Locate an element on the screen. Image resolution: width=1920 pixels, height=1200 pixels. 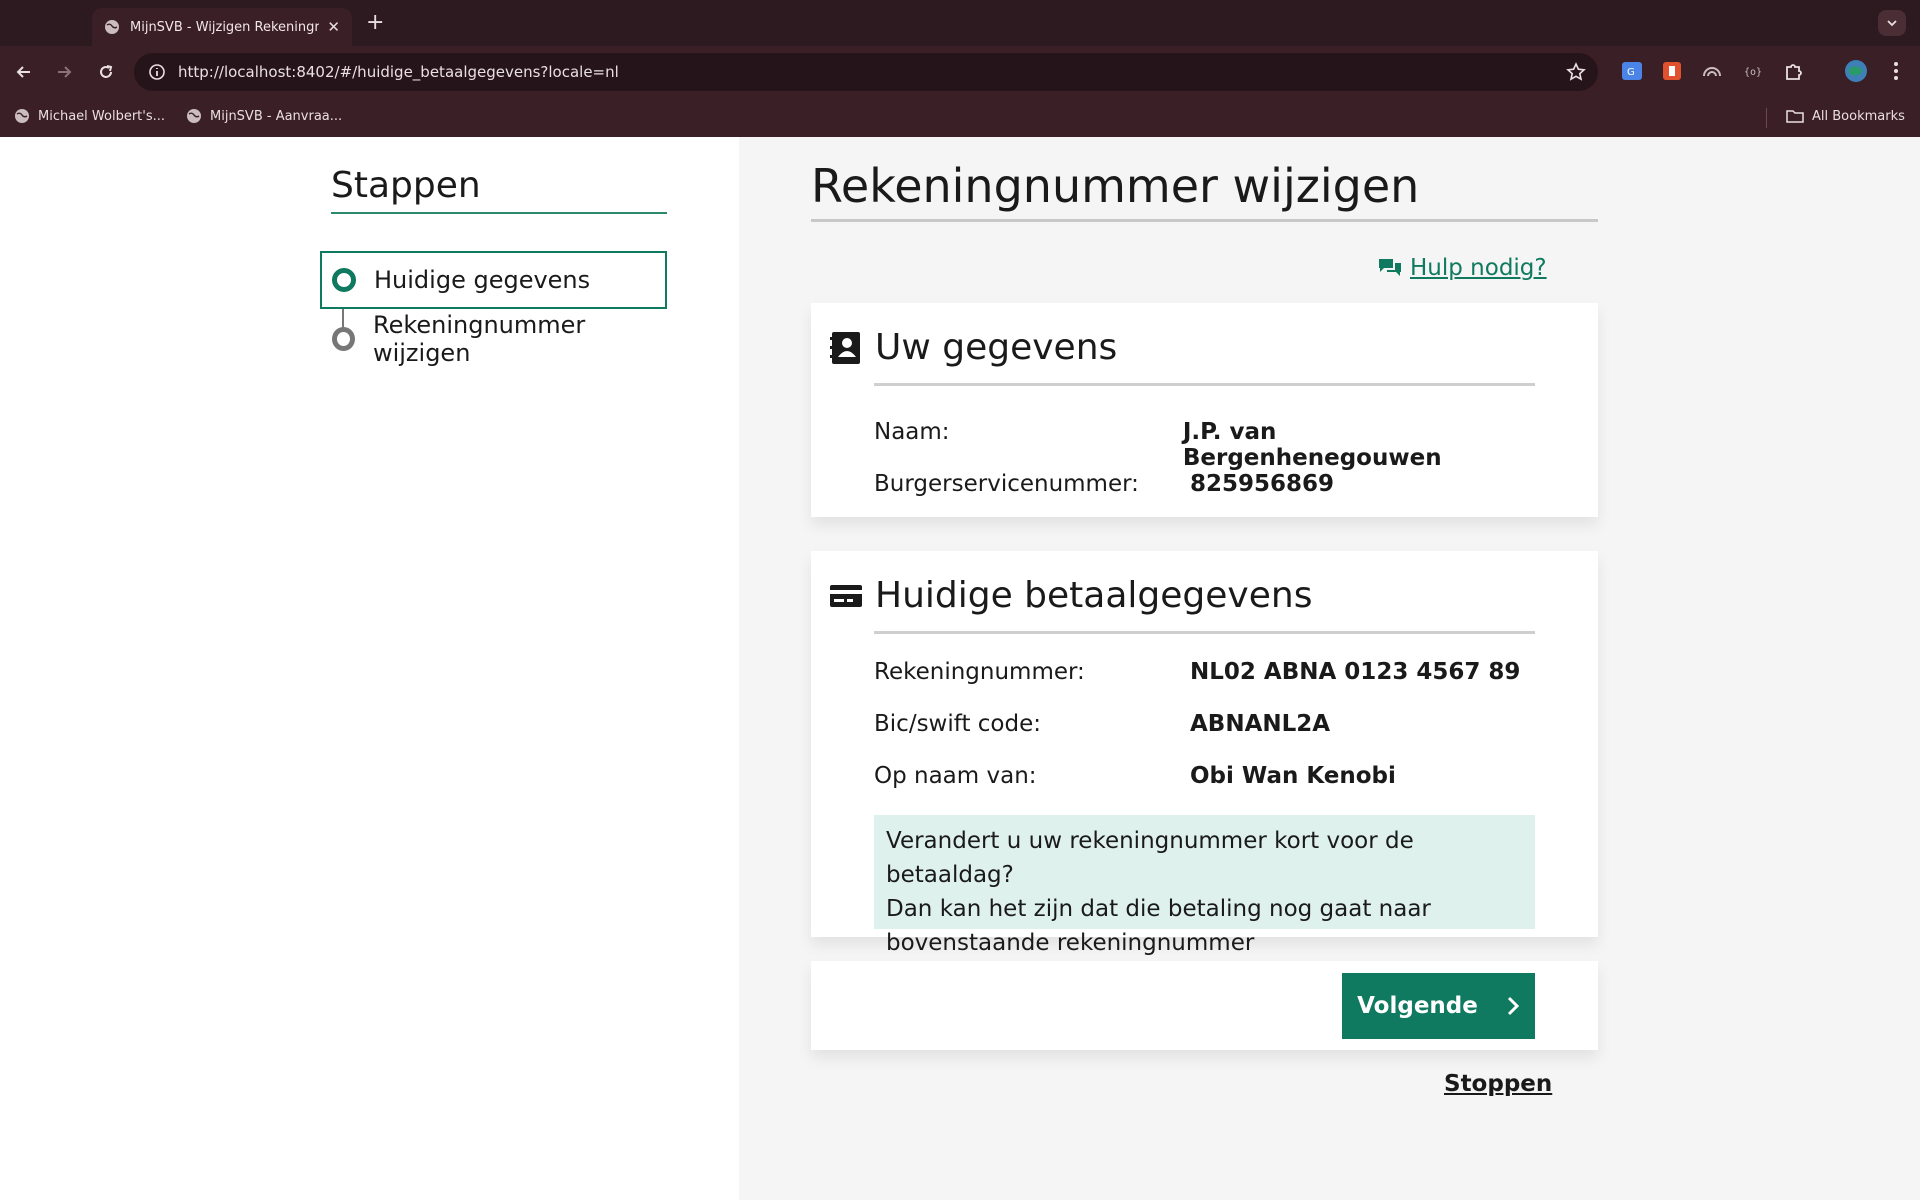
bookmark-star-icon is located at coordinates (1576, 72).